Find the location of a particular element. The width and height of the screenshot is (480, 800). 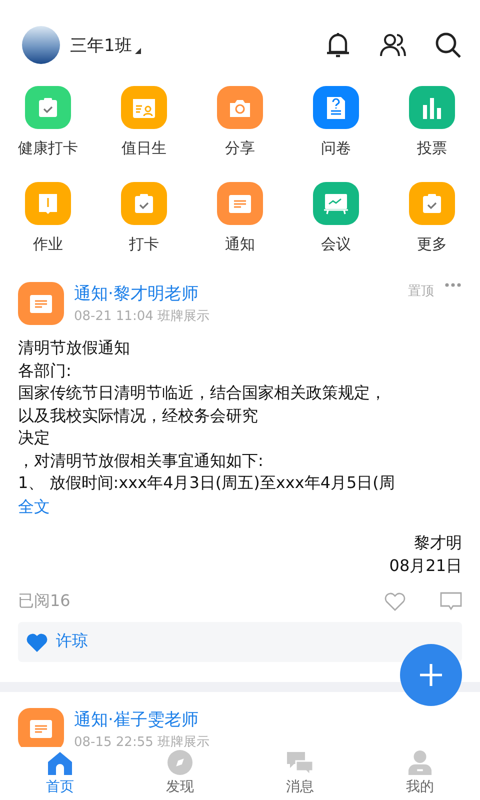

post-text-line: 各部门: is located at coordinates (45, 371).